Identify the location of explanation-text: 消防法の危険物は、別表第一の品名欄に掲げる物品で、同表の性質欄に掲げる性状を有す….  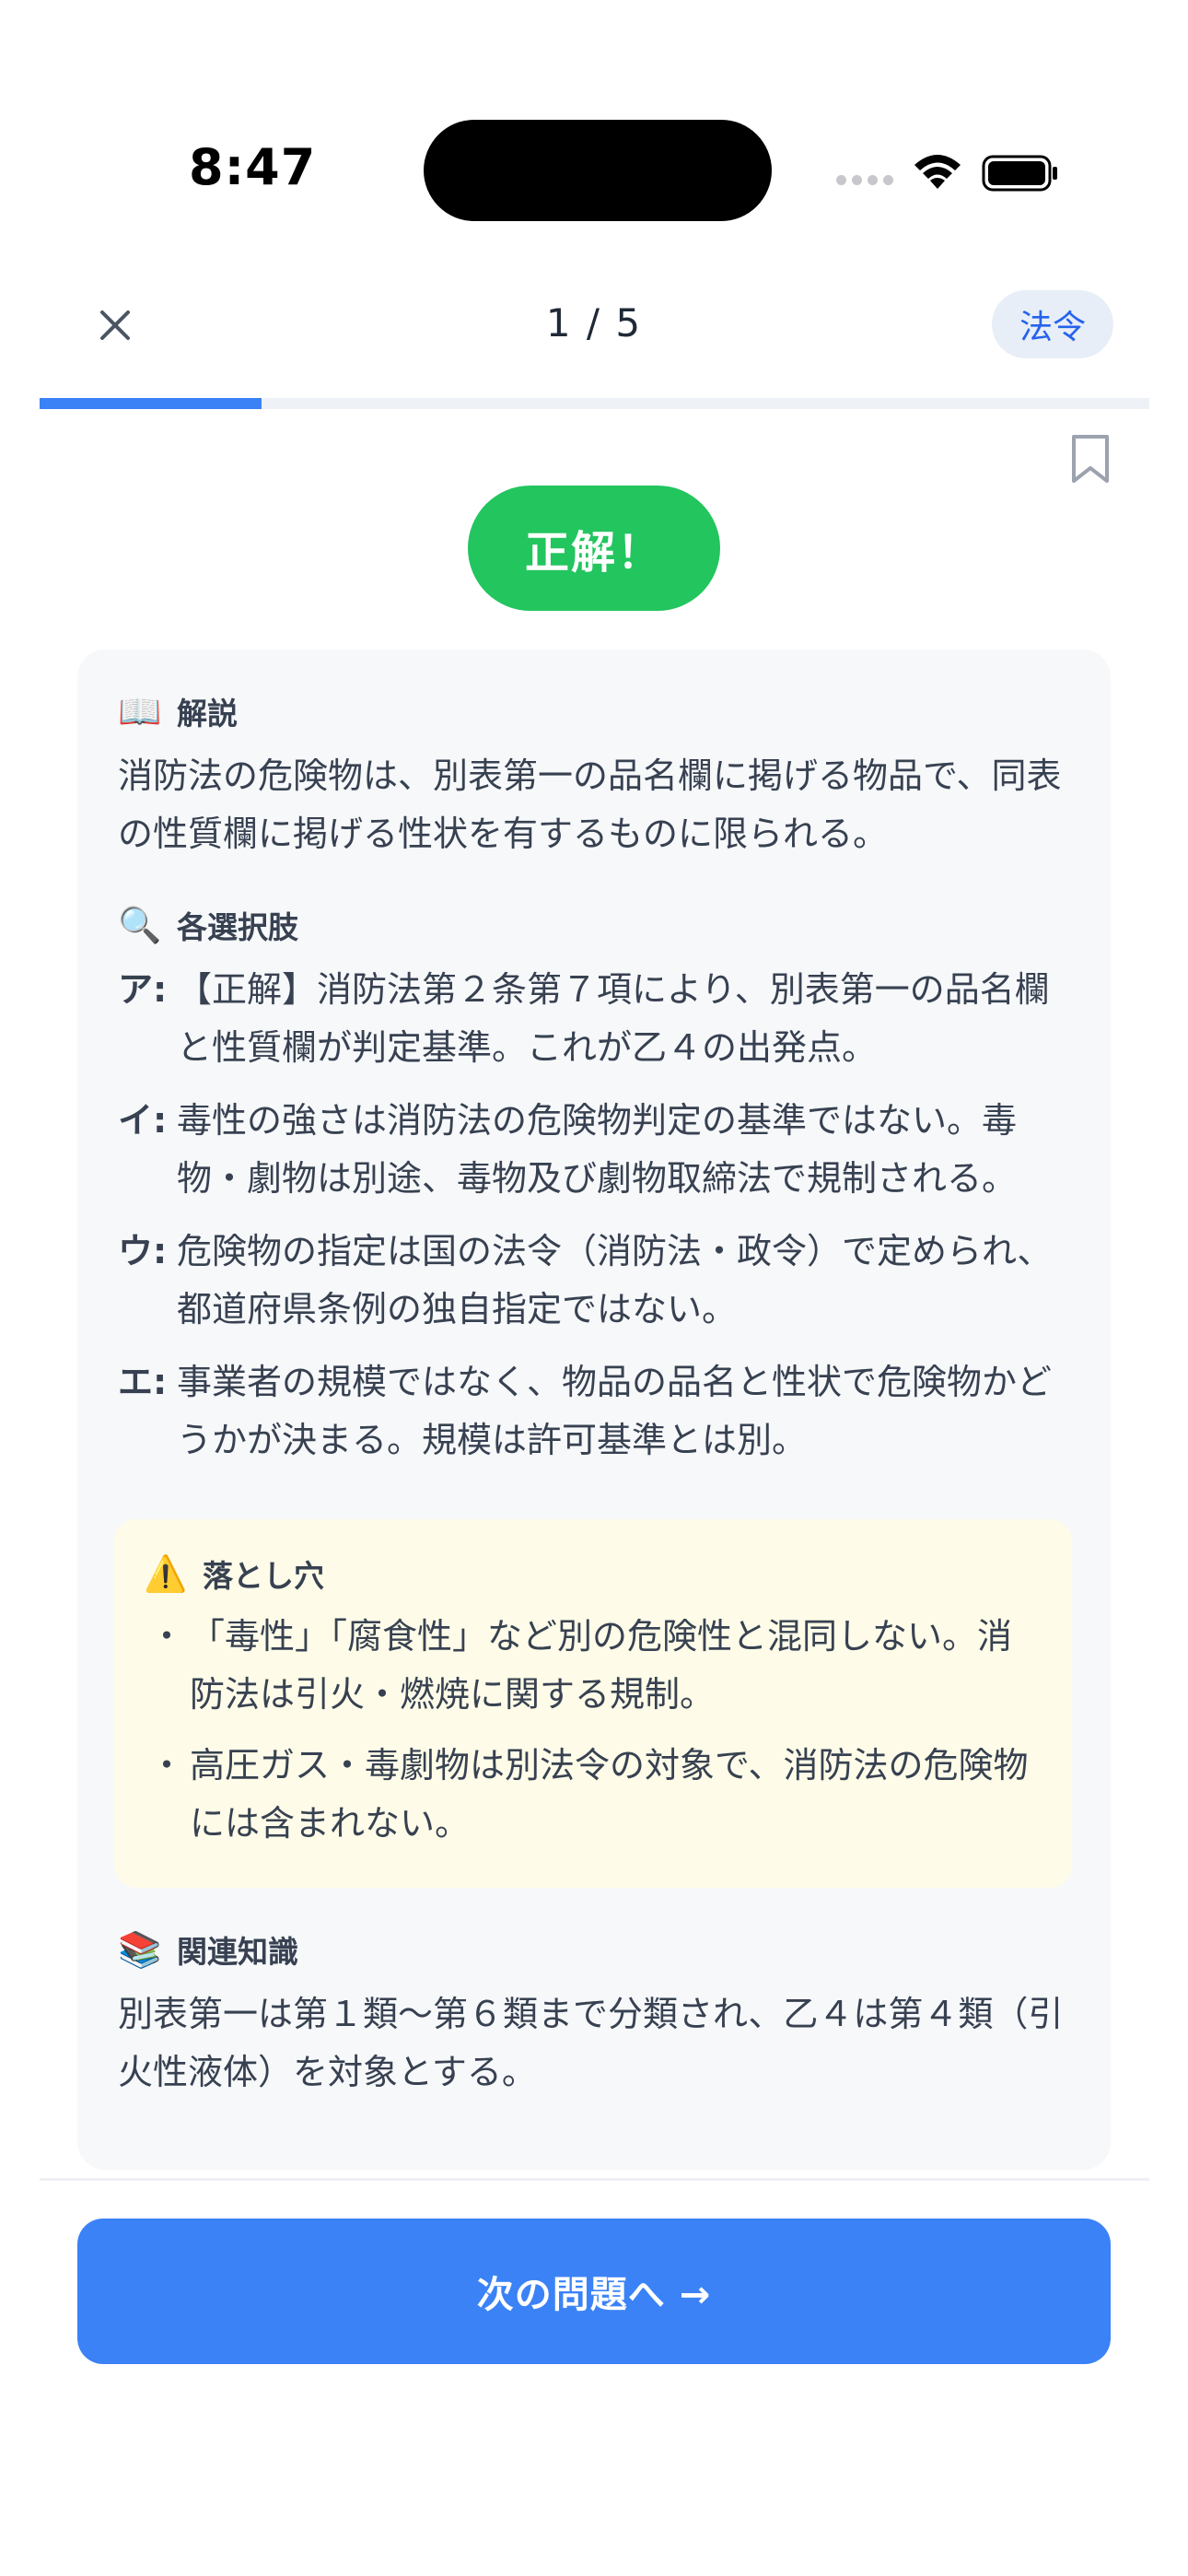
(590, 804).